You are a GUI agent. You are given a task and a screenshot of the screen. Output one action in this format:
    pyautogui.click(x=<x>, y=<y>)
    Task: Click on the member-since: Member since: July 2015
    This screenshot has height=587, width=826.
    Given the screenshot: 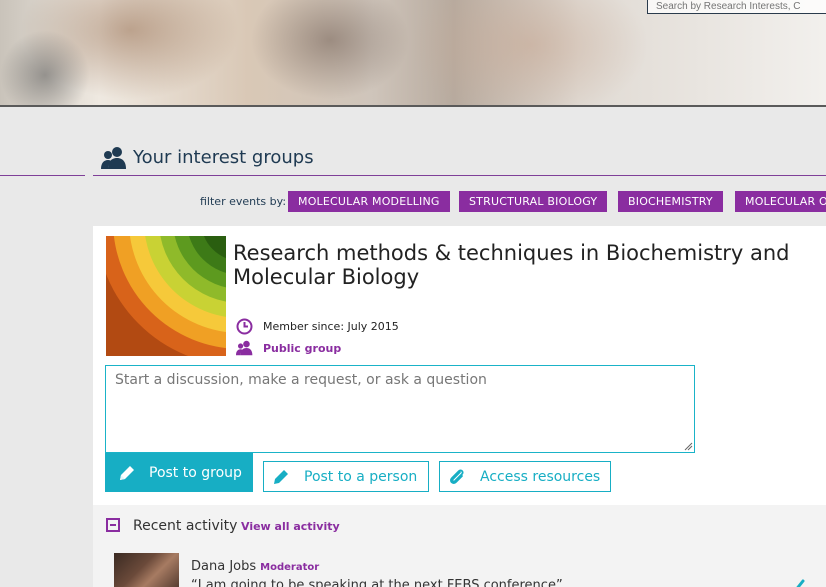 What is the action you would take?
    pyautogui.click(x=317, y=326)
    